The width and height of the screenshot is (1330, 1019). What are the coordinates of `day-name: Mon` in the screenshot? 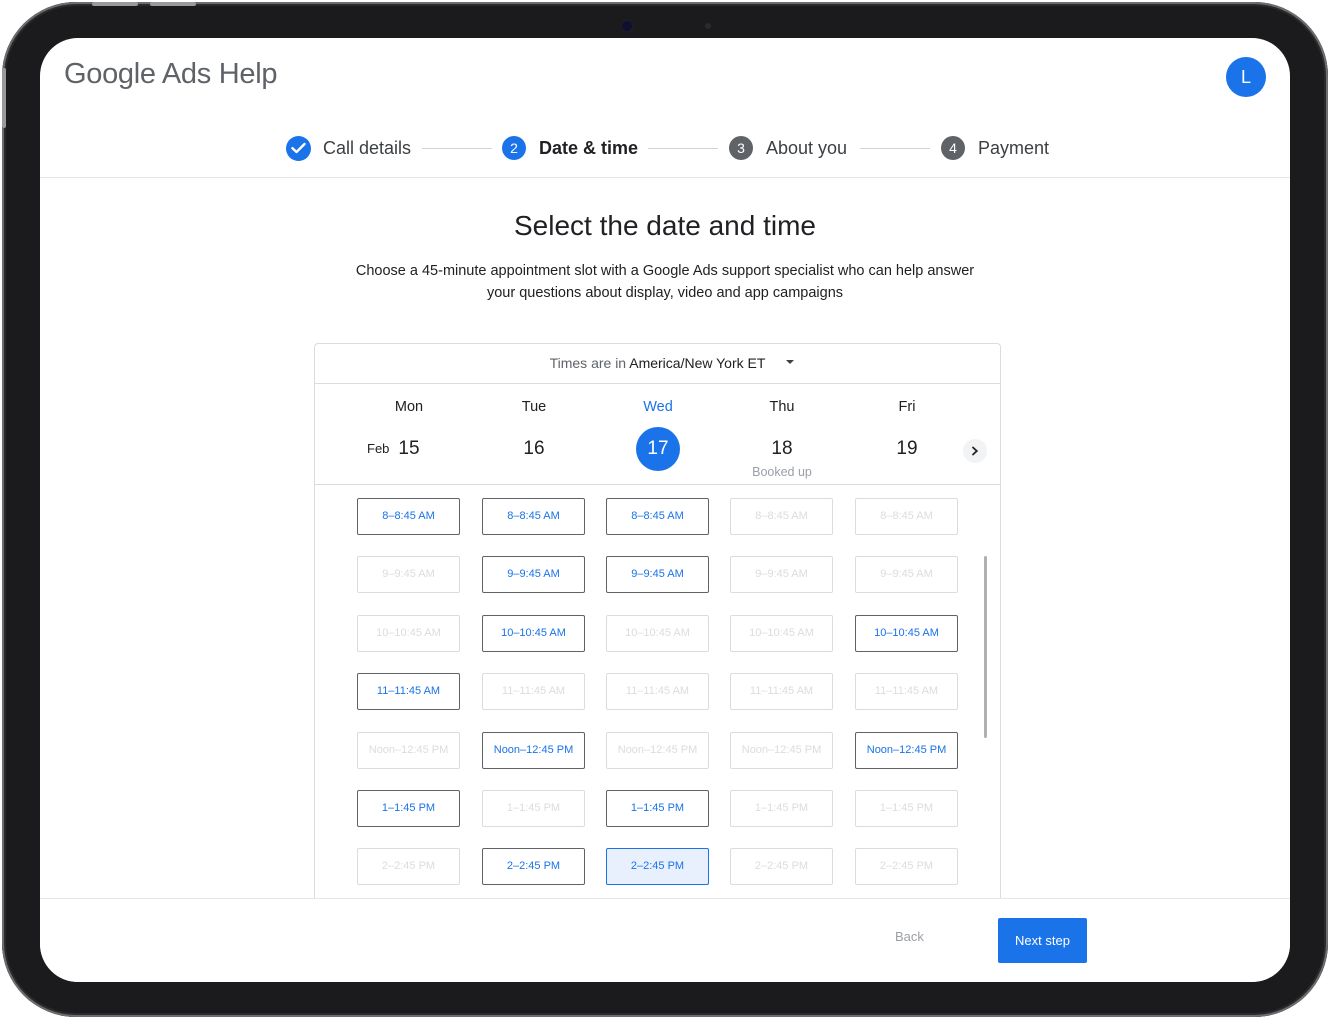 It's located at (409, 407).